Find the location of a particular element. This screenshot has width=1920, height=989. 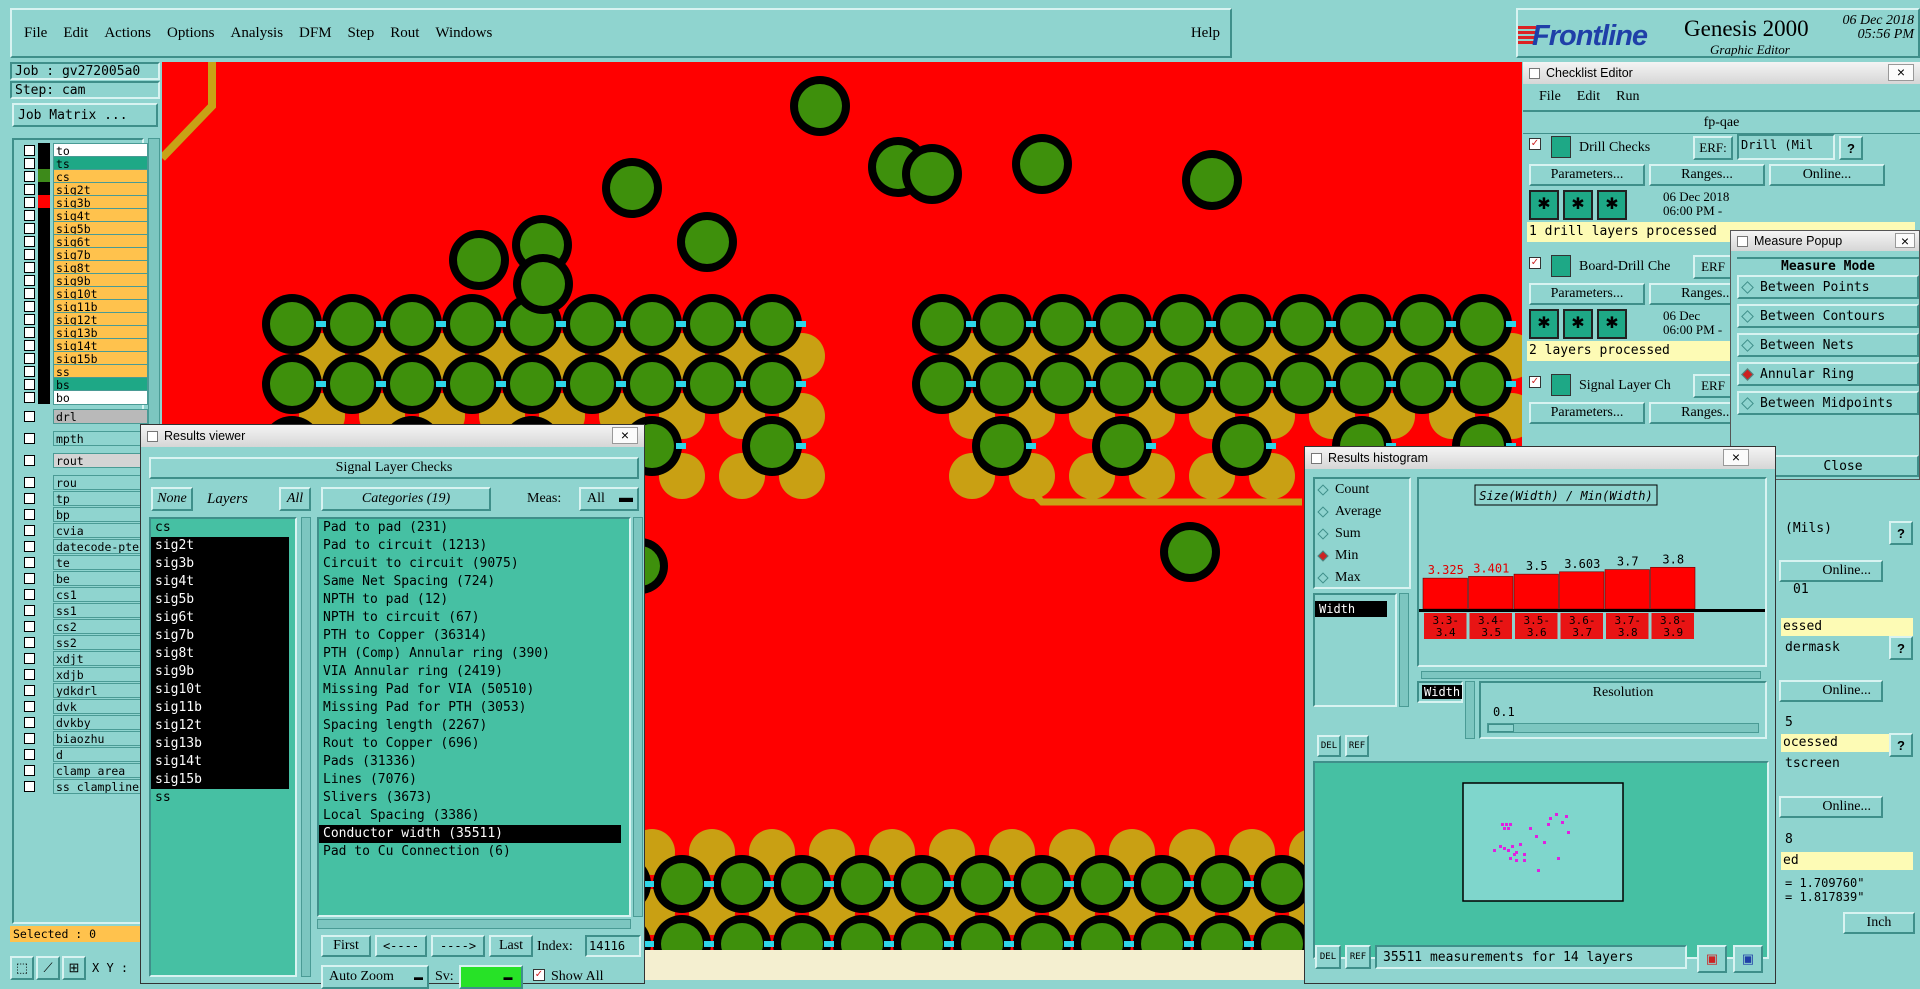

first-button: First is located at coordinates (346, 946).